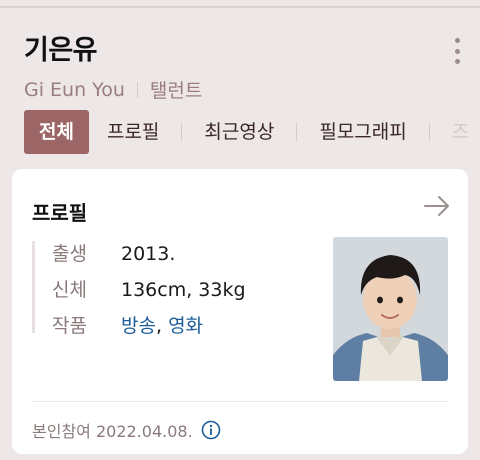  What do you see at coordinates (240, 4) in the screenshot?
I see `top-divider` at bounding box center [240, 4].